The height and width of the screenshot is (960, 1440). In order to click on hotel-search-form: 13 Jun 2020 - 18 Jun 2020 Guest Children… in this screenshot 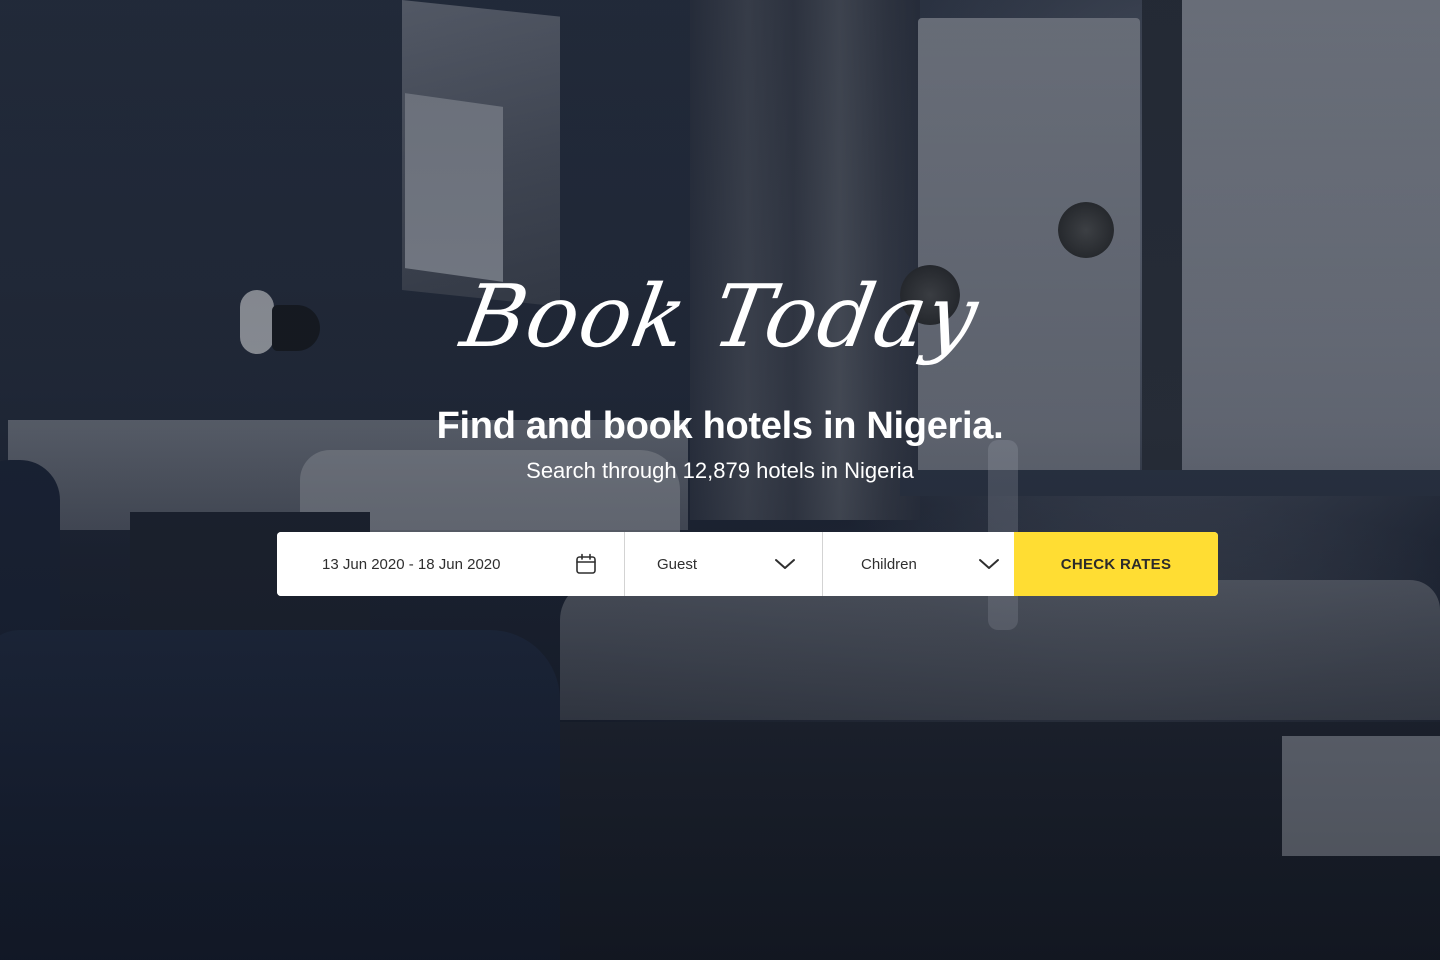, I will do `click(747, 564)`.